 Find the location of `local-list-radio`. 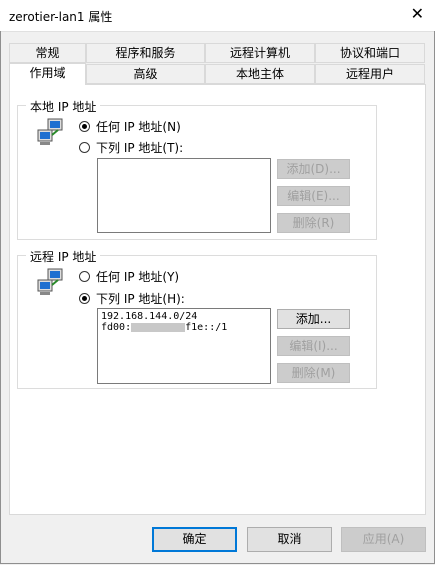

local-list-radio is located at coordinates (84, 147).